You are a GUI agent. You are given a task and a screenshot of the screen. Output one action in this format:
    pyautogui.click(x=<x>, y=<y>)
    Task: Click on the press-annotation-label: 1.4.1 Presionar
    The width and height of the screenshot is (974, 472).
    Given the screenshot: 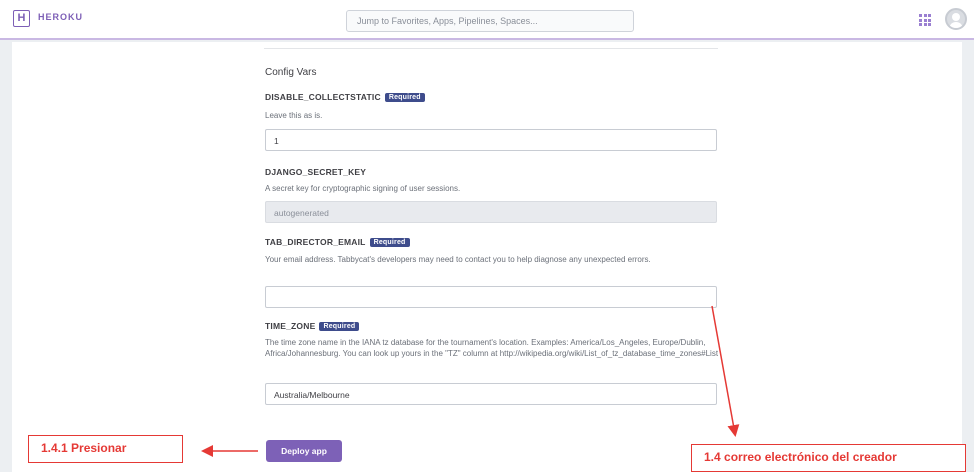 What is the action you would take?
    pyautogui.click(x=84, y=448)
    